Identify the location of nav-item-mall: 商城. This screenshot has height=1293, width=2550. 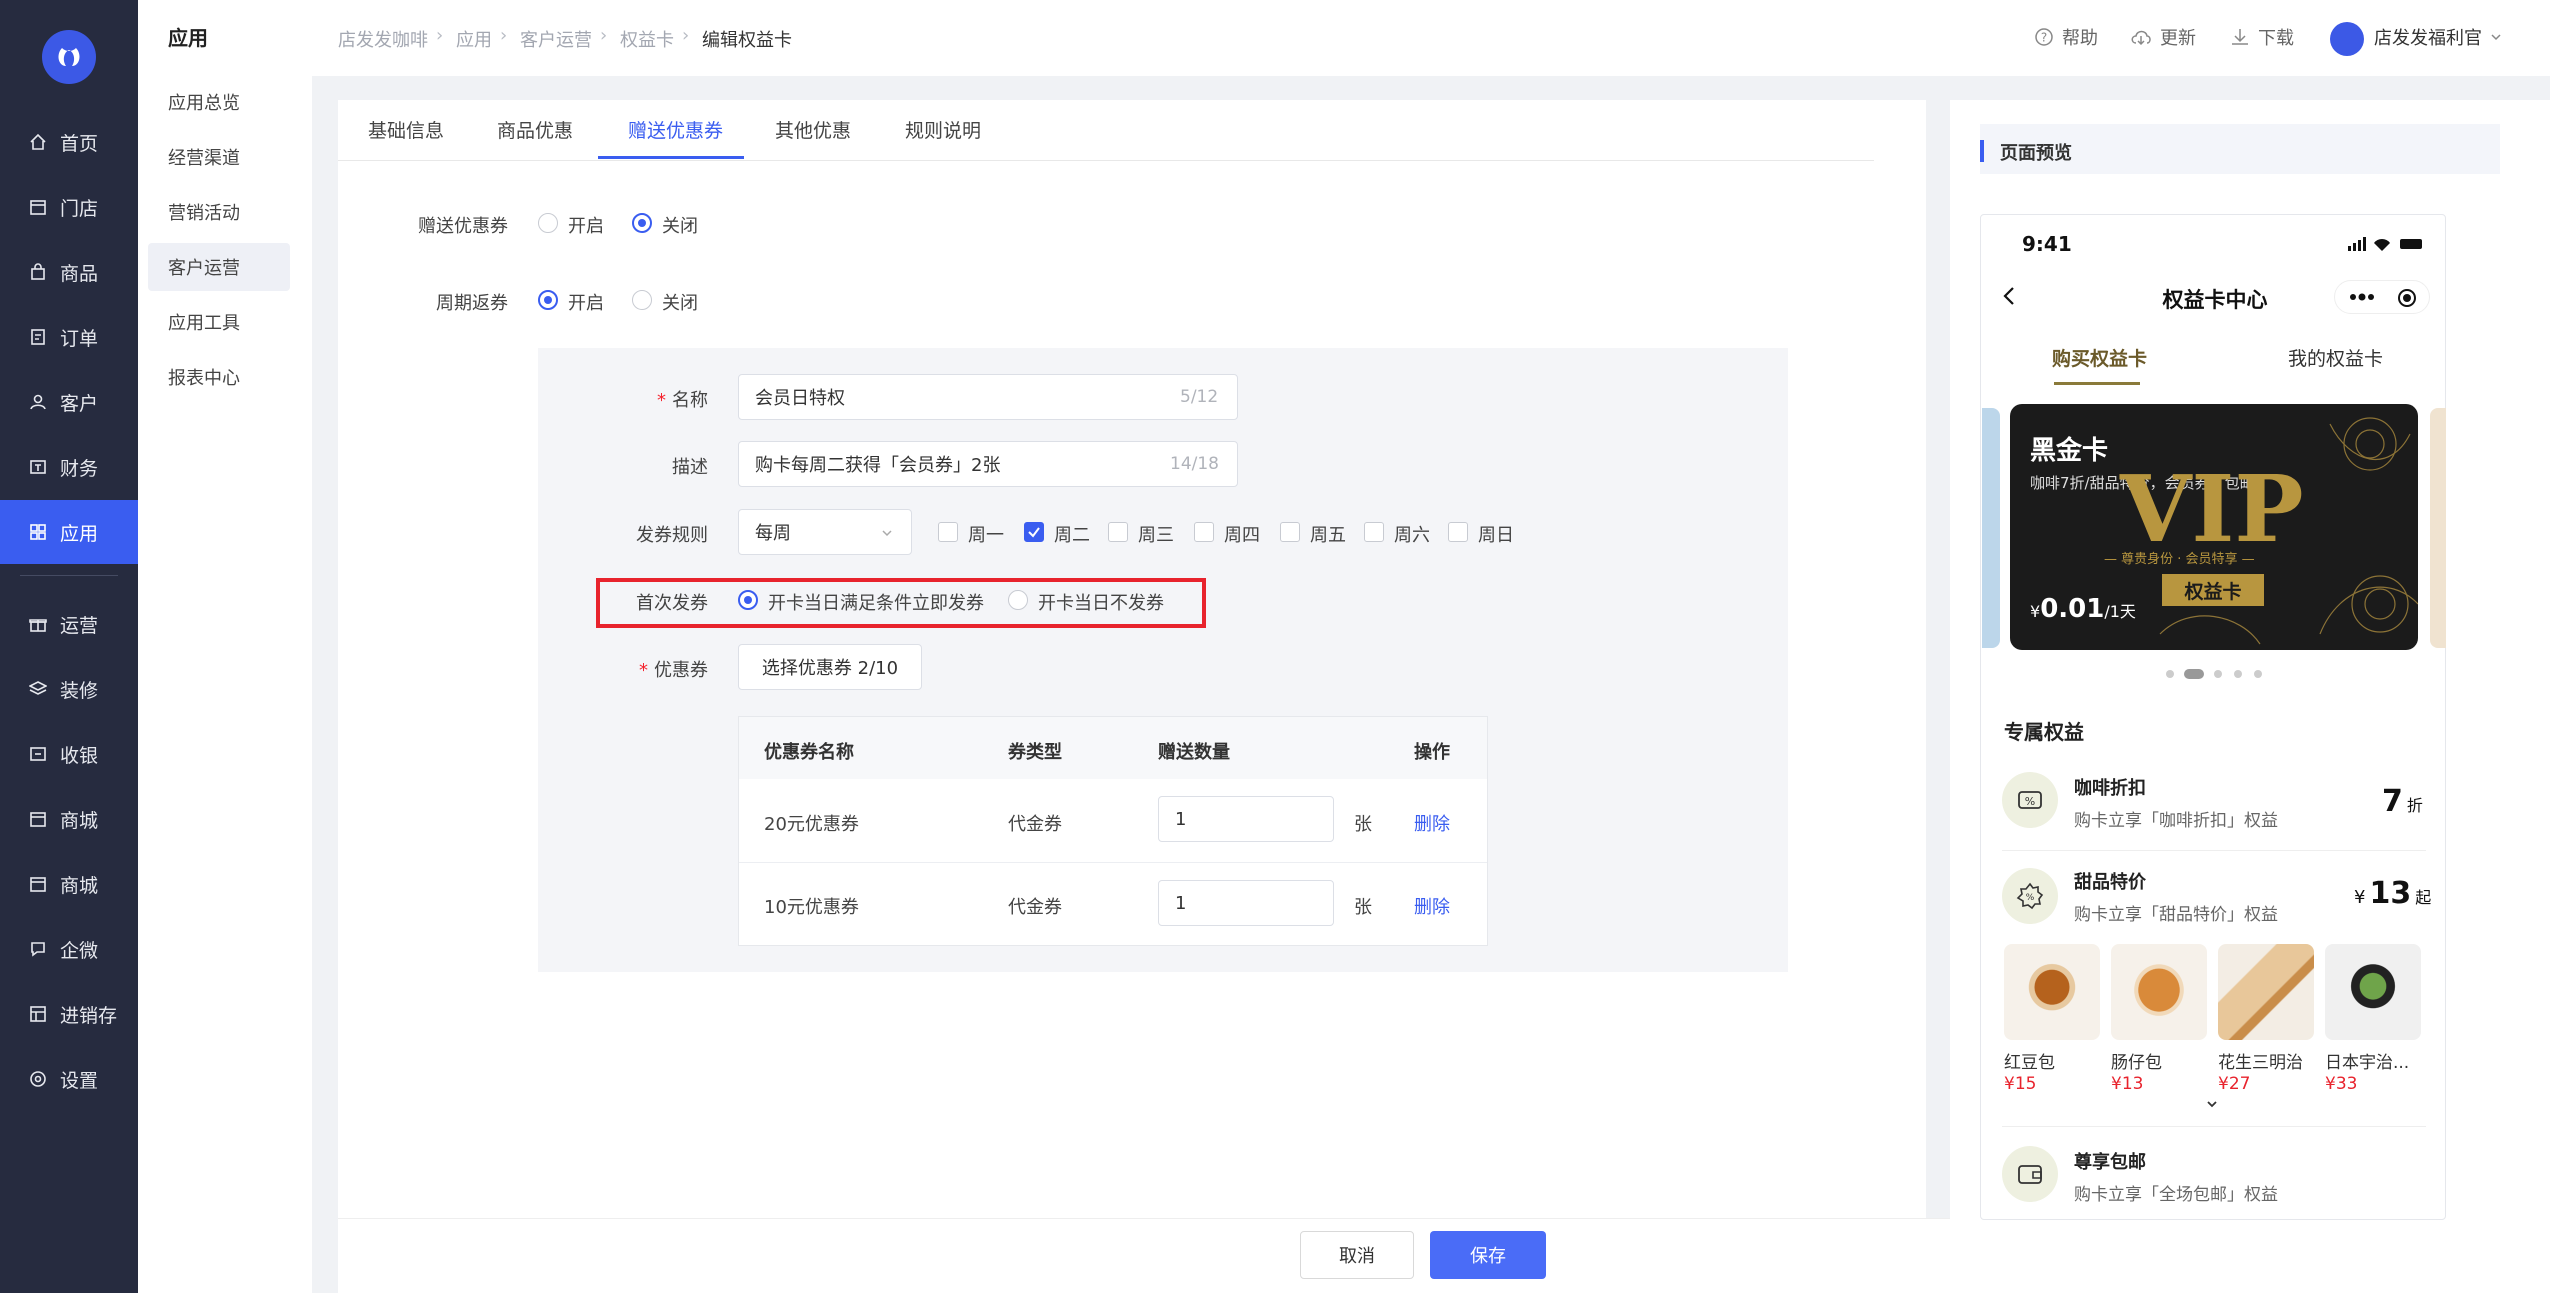
(69, 819).